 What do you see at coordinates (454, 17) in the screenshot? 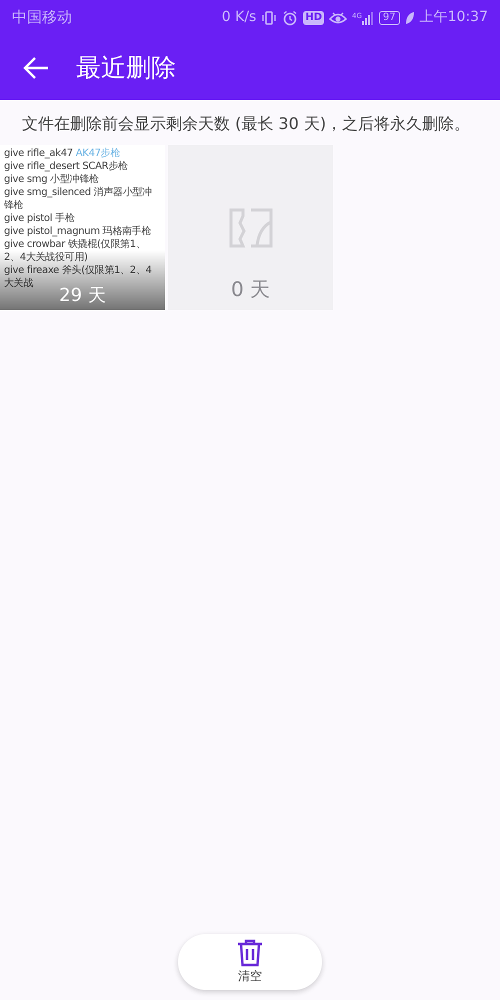
I see `clock-time: 上午10:37` at bounding box center [454, 17].